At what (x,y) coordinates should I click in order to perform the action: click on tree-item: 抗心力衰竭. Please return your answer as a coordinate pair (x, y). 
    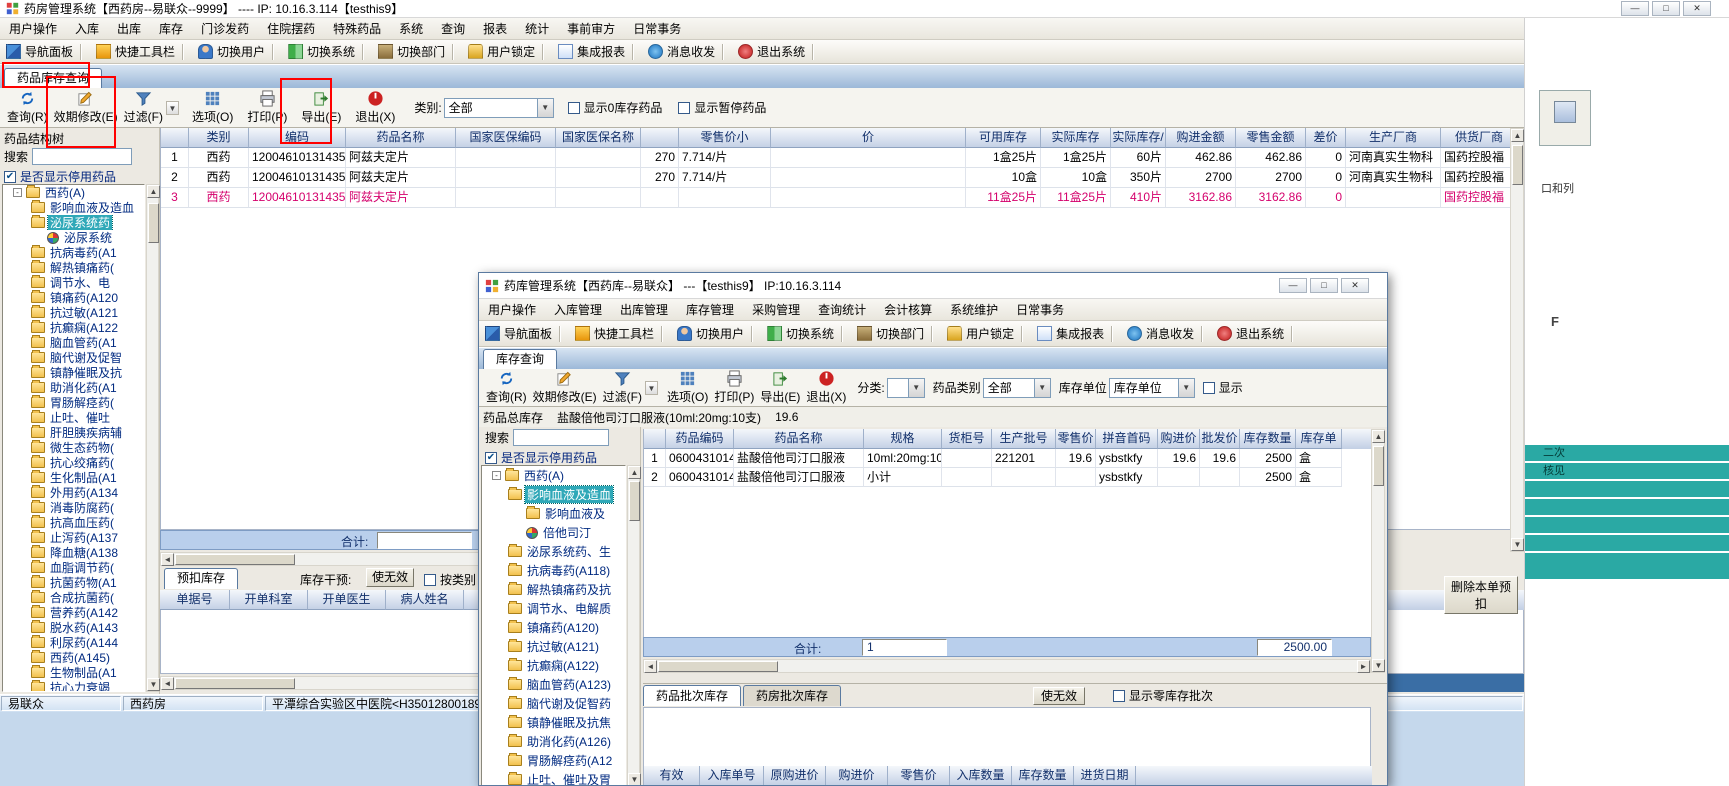
    Looking at the image, I should click on (73, 685).